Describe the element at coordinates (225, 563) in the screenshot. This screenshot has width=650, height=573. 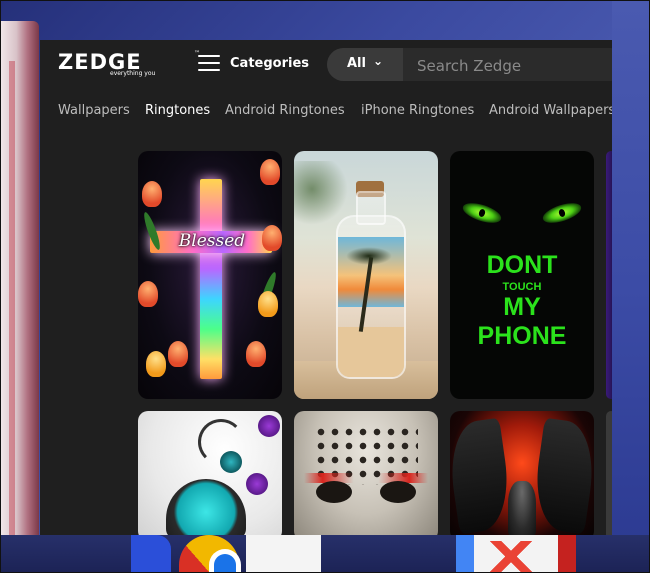
I see `chrome-icon-dot` at that location.